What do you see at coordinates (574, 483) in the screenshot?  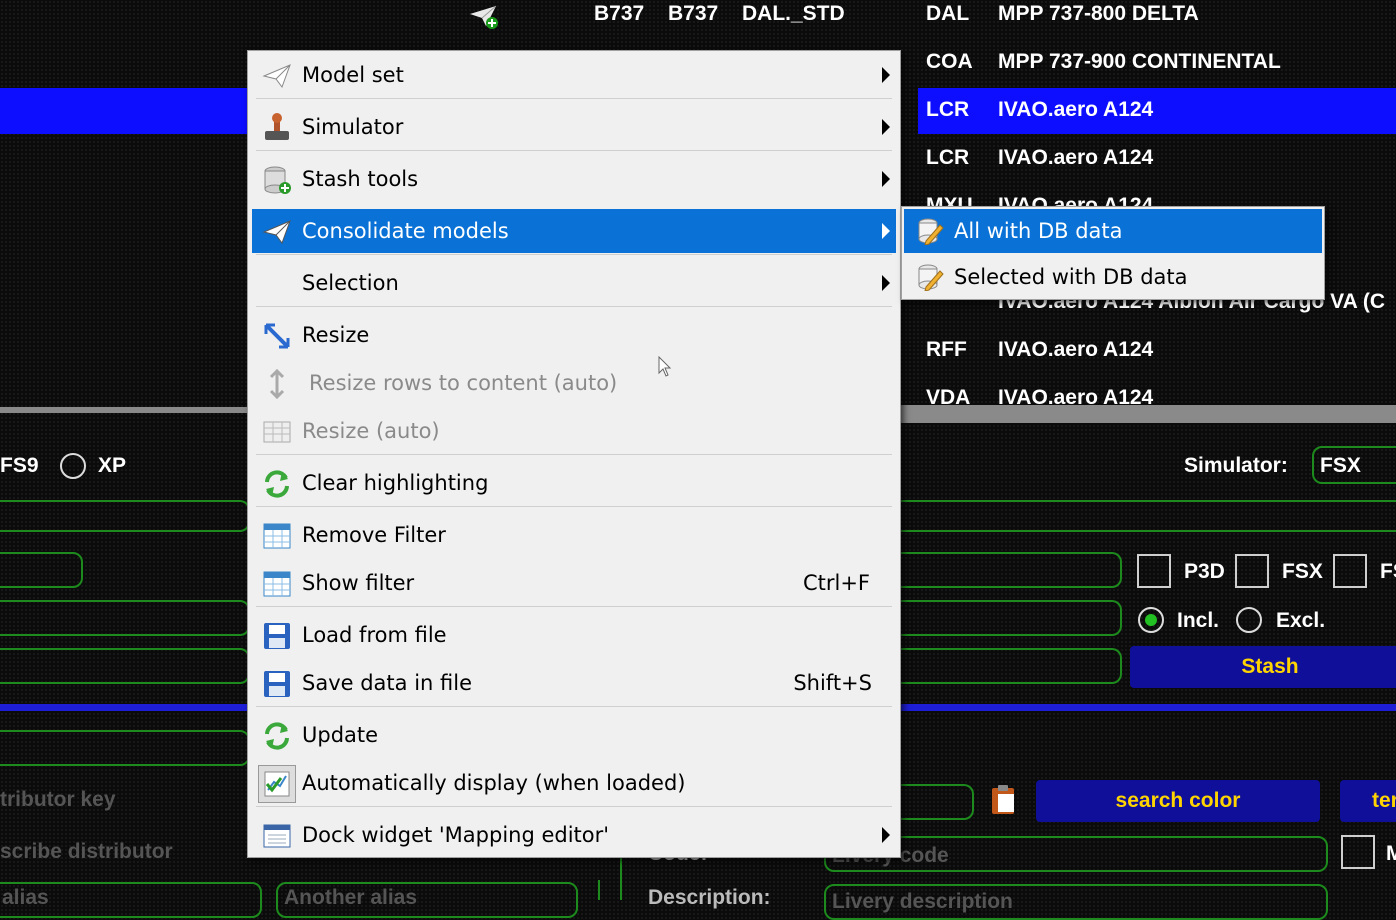 I see `menu-item-clear-highlighting: Clear highlighting` at bounding box center [574, 483].